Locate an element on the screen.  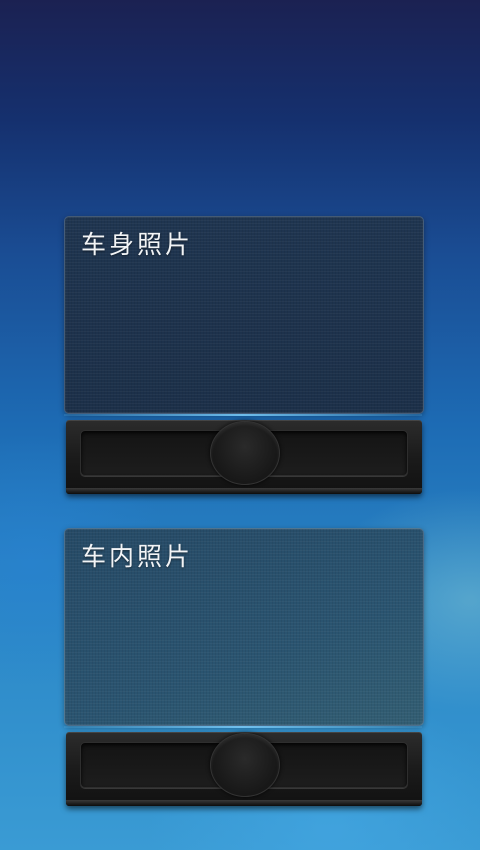
body-photo-tray is located at coordinates (244, 457).